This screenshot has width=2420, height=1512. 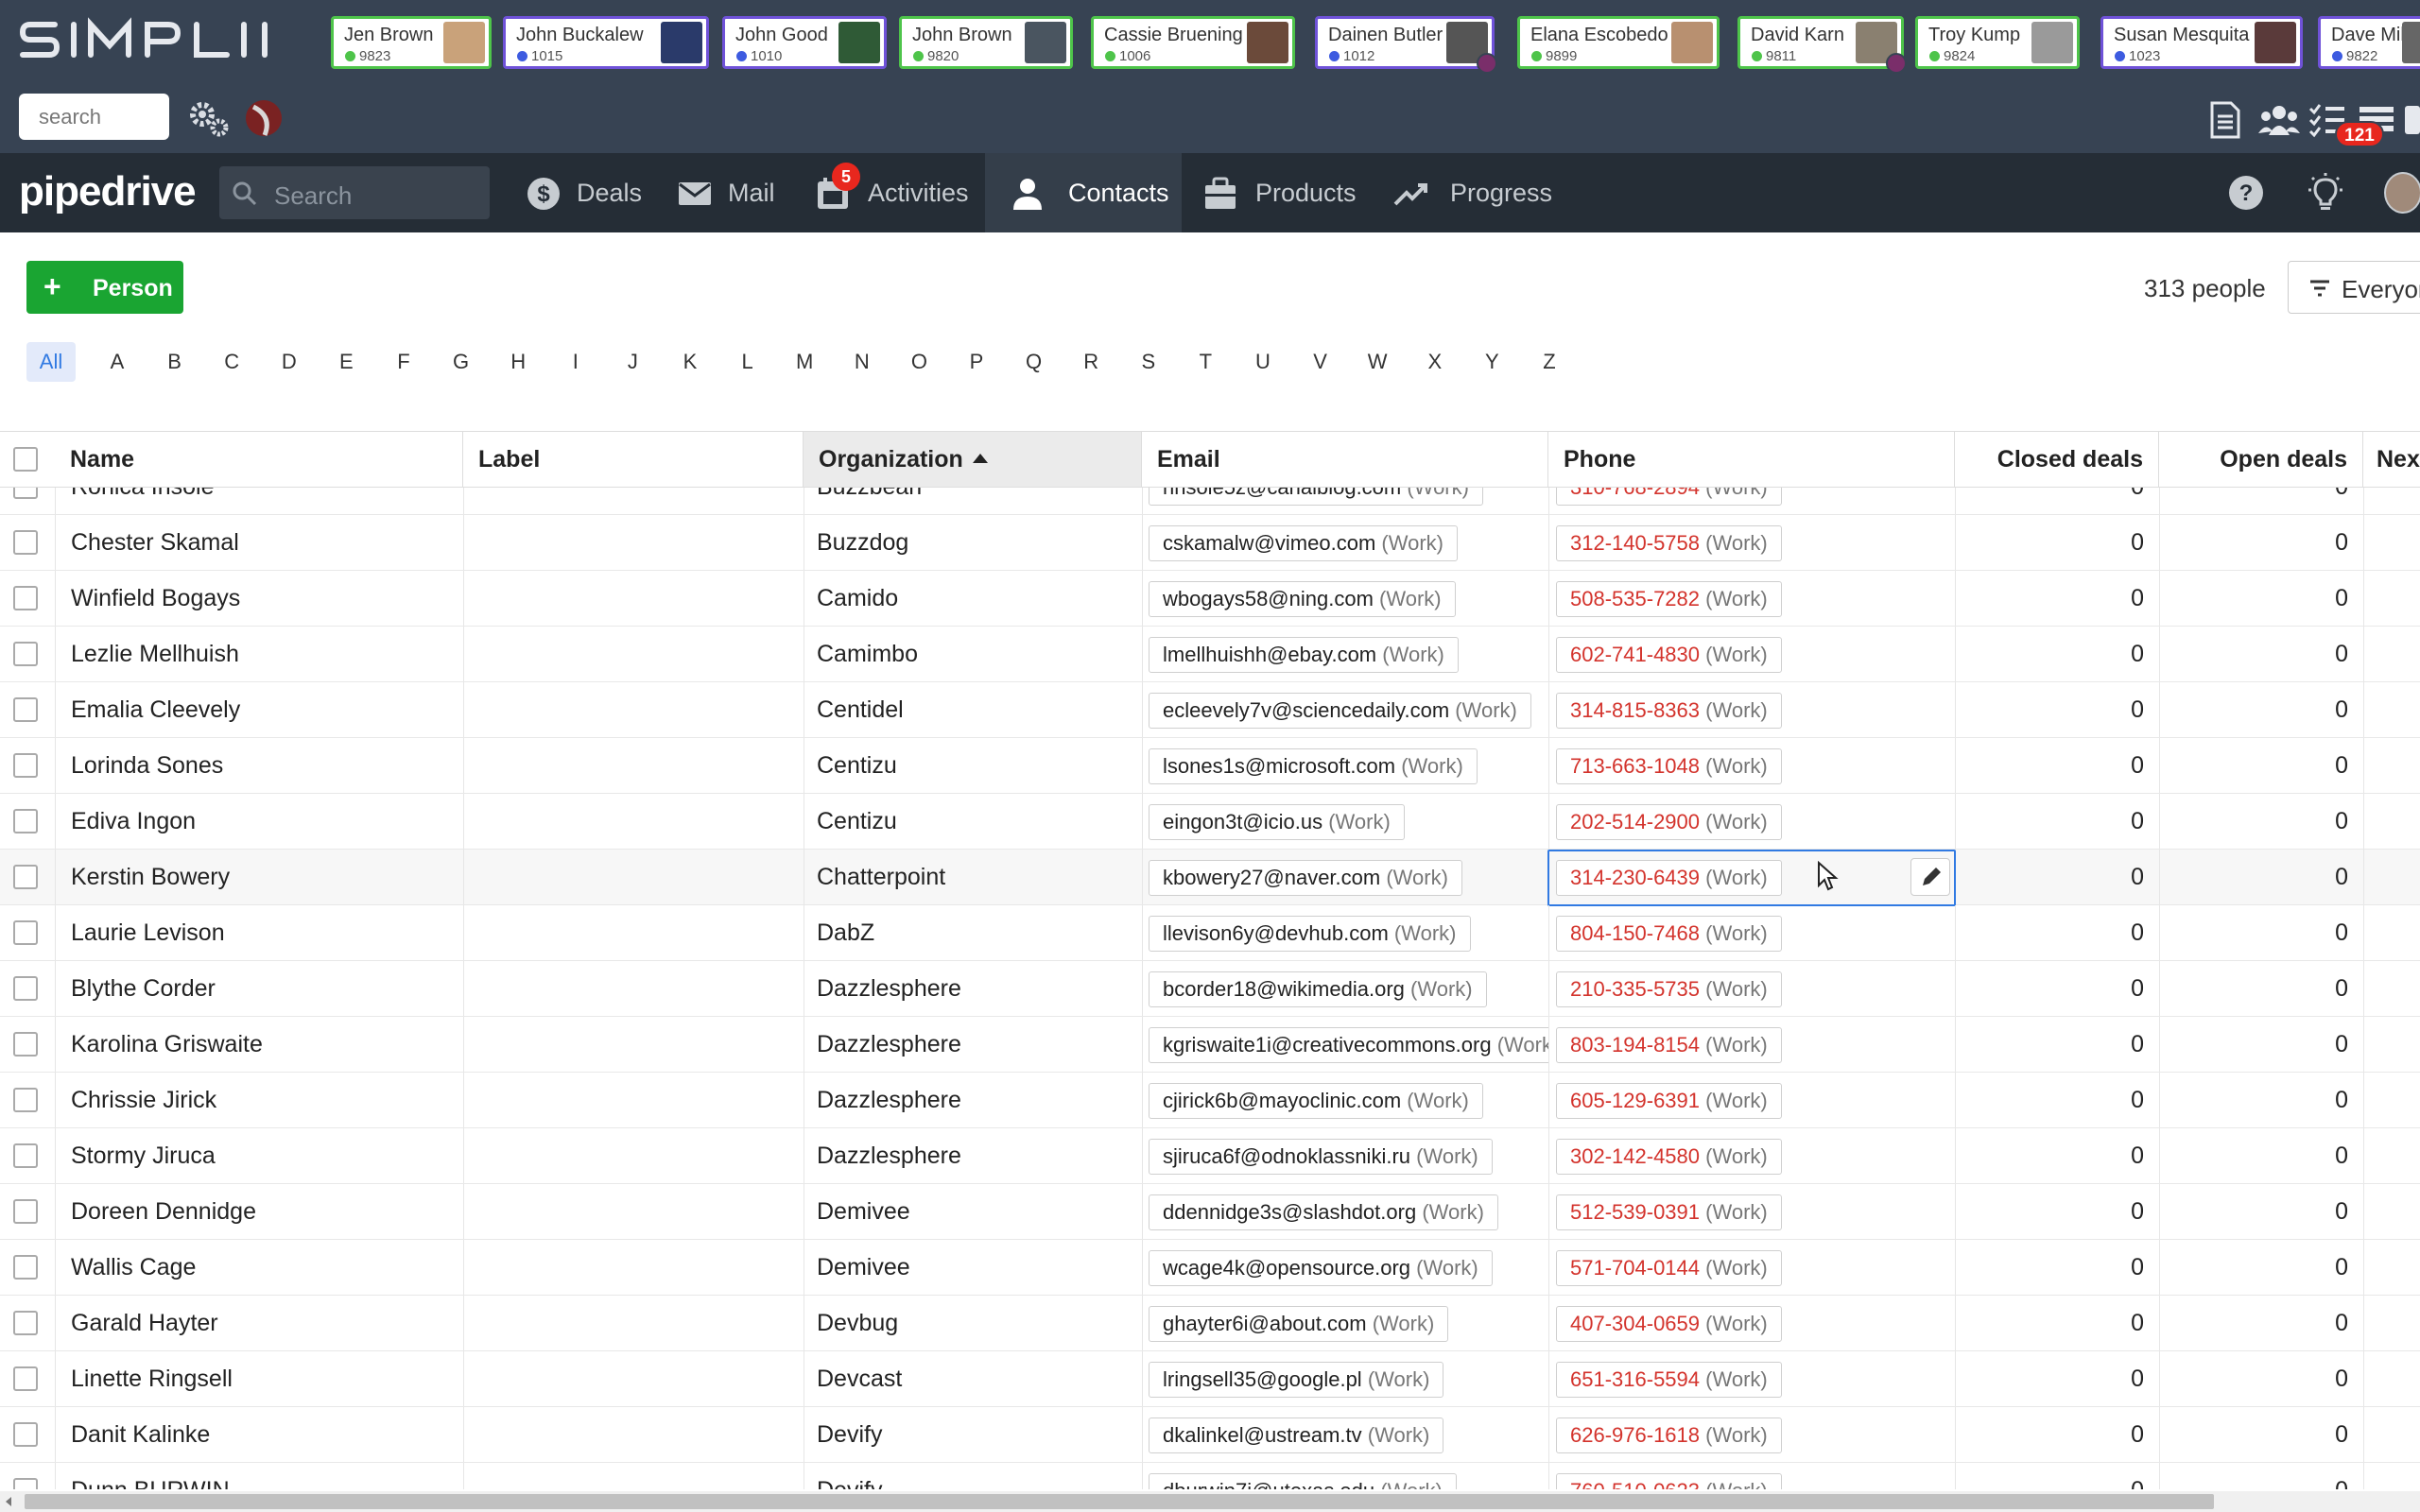 I want to click on letter-filter-a: A, so click(x=117, y=362).